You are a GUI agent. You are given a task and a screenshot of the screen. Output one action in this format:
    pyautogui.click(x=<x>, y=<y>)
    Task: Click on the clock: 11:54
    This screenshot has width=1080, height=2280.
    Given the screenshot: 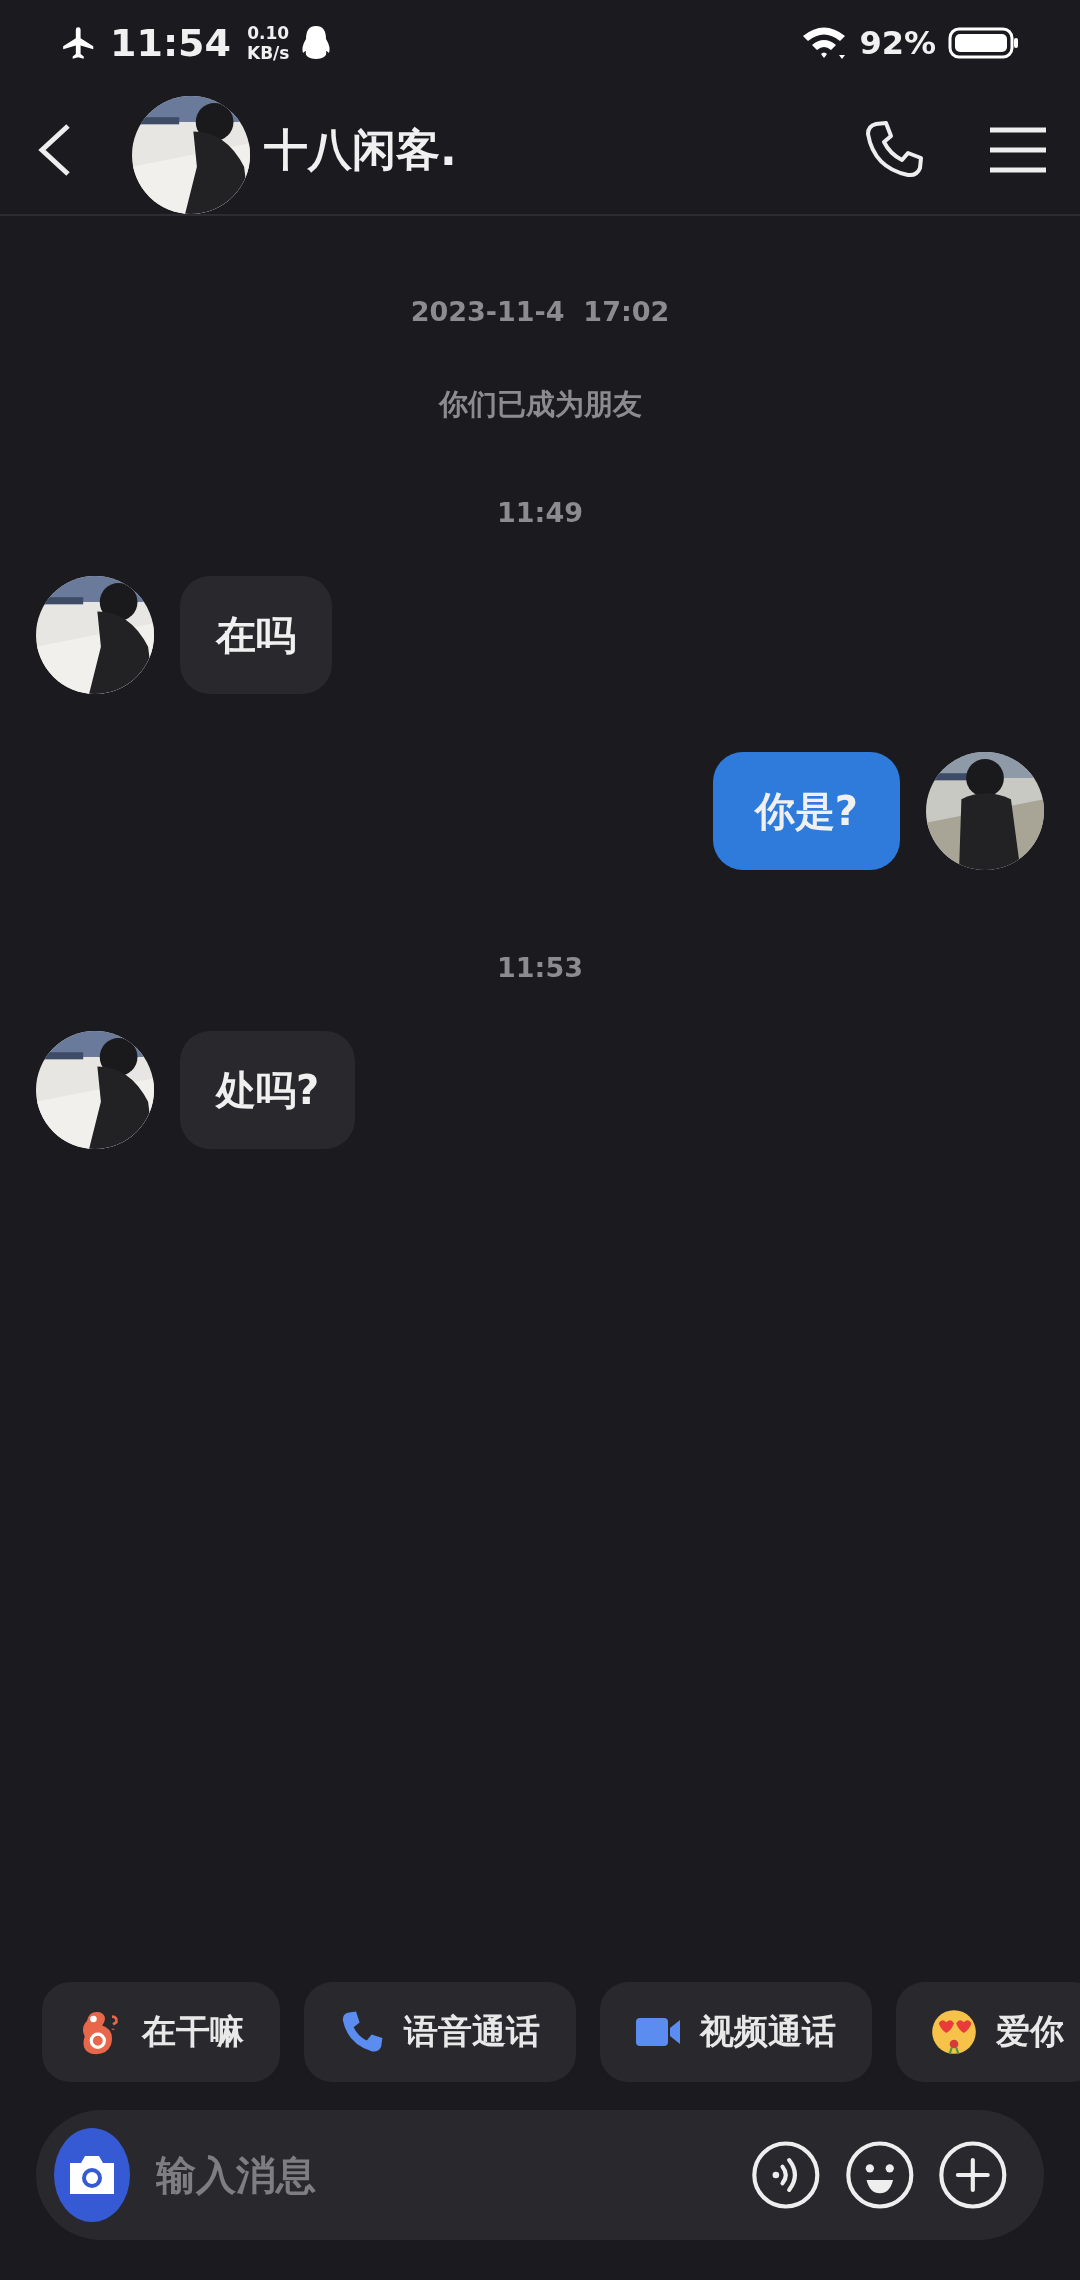 What is the action you would take?
    pyautogui.click(x=170, y=43)
    